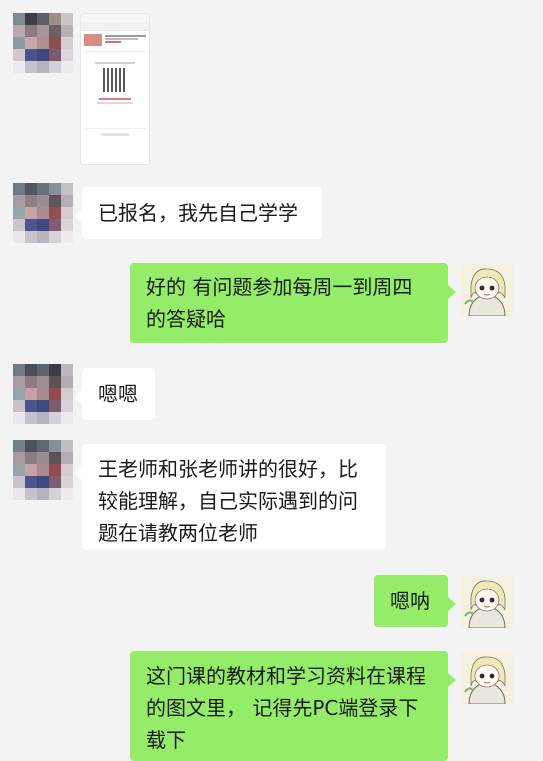  Describe the element at coordinates (415, 601) in the screenshot. I see `message-bubble-outgoing: 嗯呐` at that location.